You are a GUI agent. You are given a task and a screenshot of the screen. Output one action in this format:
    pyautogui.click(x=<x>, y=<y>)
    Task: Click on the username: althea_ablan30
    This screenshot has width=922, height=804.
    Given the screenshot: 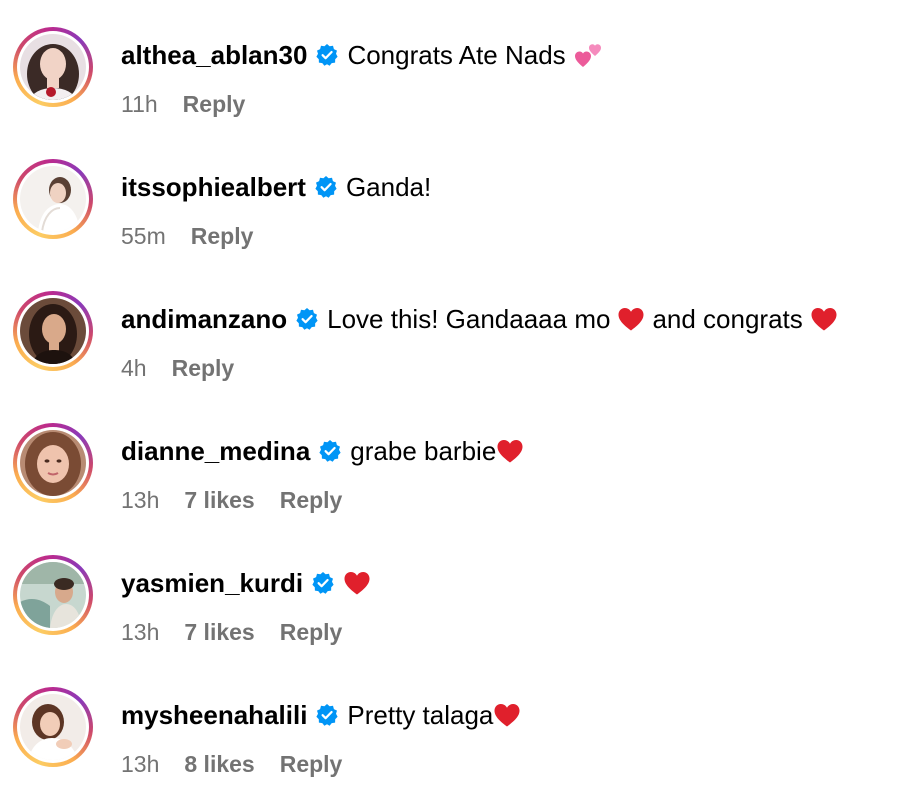 What is the action you would take?
    pyautogui.click(x=214, y=55)
    